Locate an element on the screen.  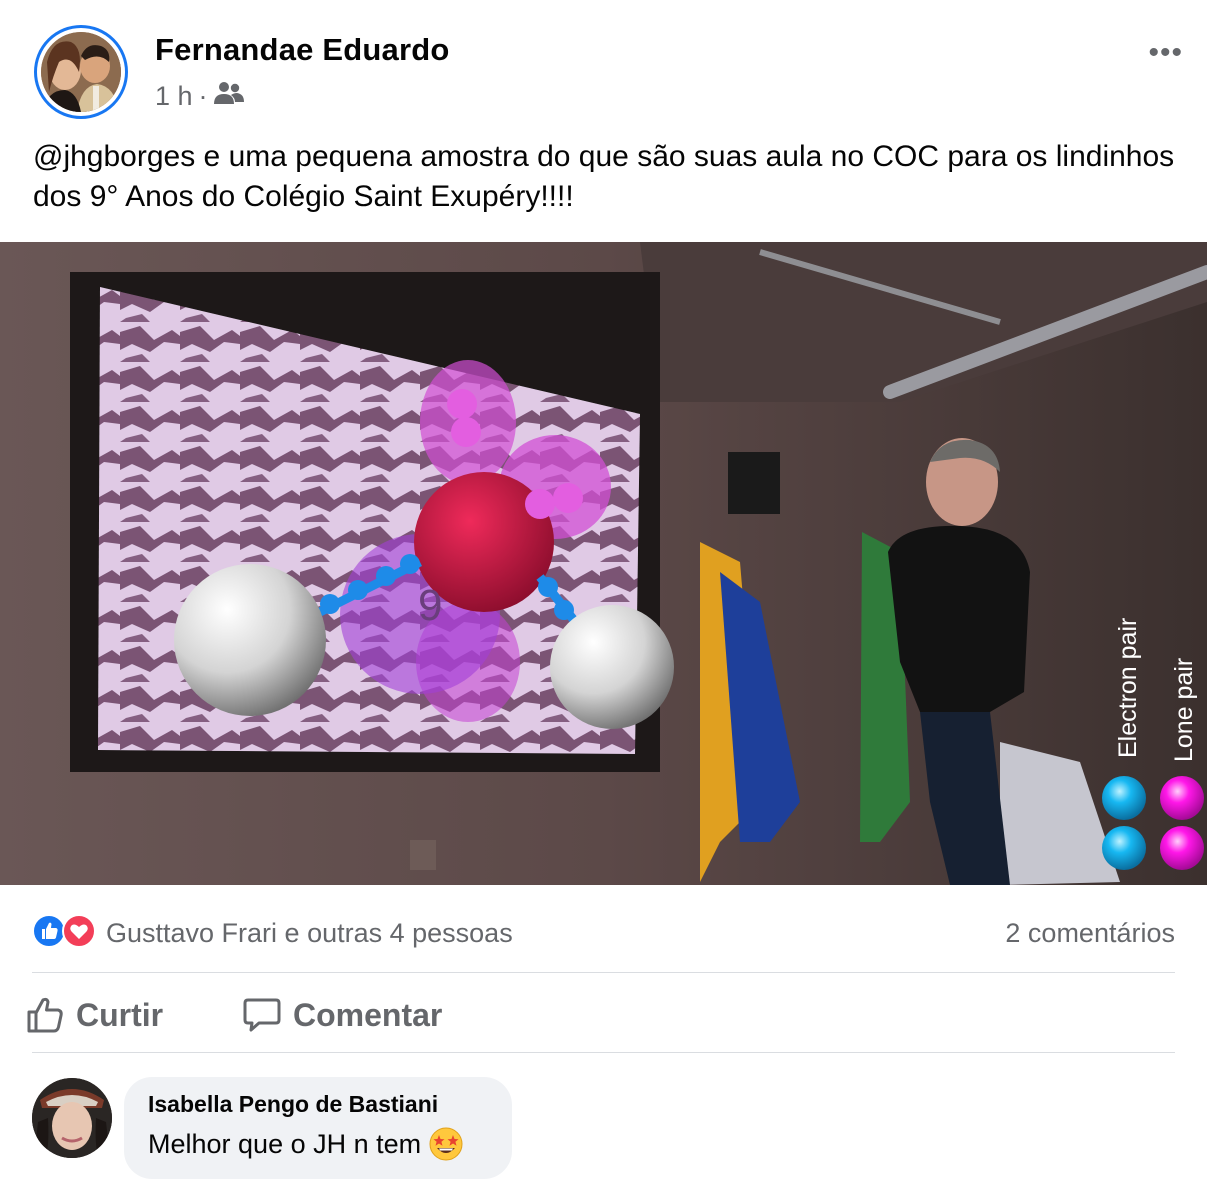
commenter-name: Isabella Pengo de Bastiani is located at coordinates (293, 1104).